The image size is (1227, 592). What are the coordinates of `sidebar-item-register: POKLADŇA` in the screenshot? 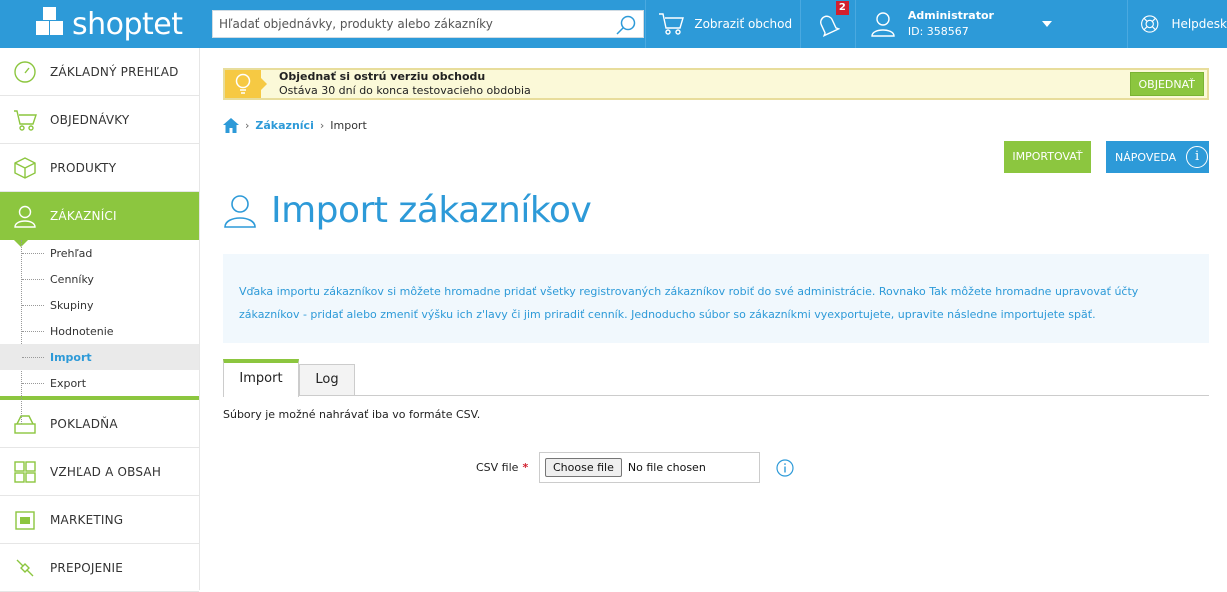 It's located at (99, 424).